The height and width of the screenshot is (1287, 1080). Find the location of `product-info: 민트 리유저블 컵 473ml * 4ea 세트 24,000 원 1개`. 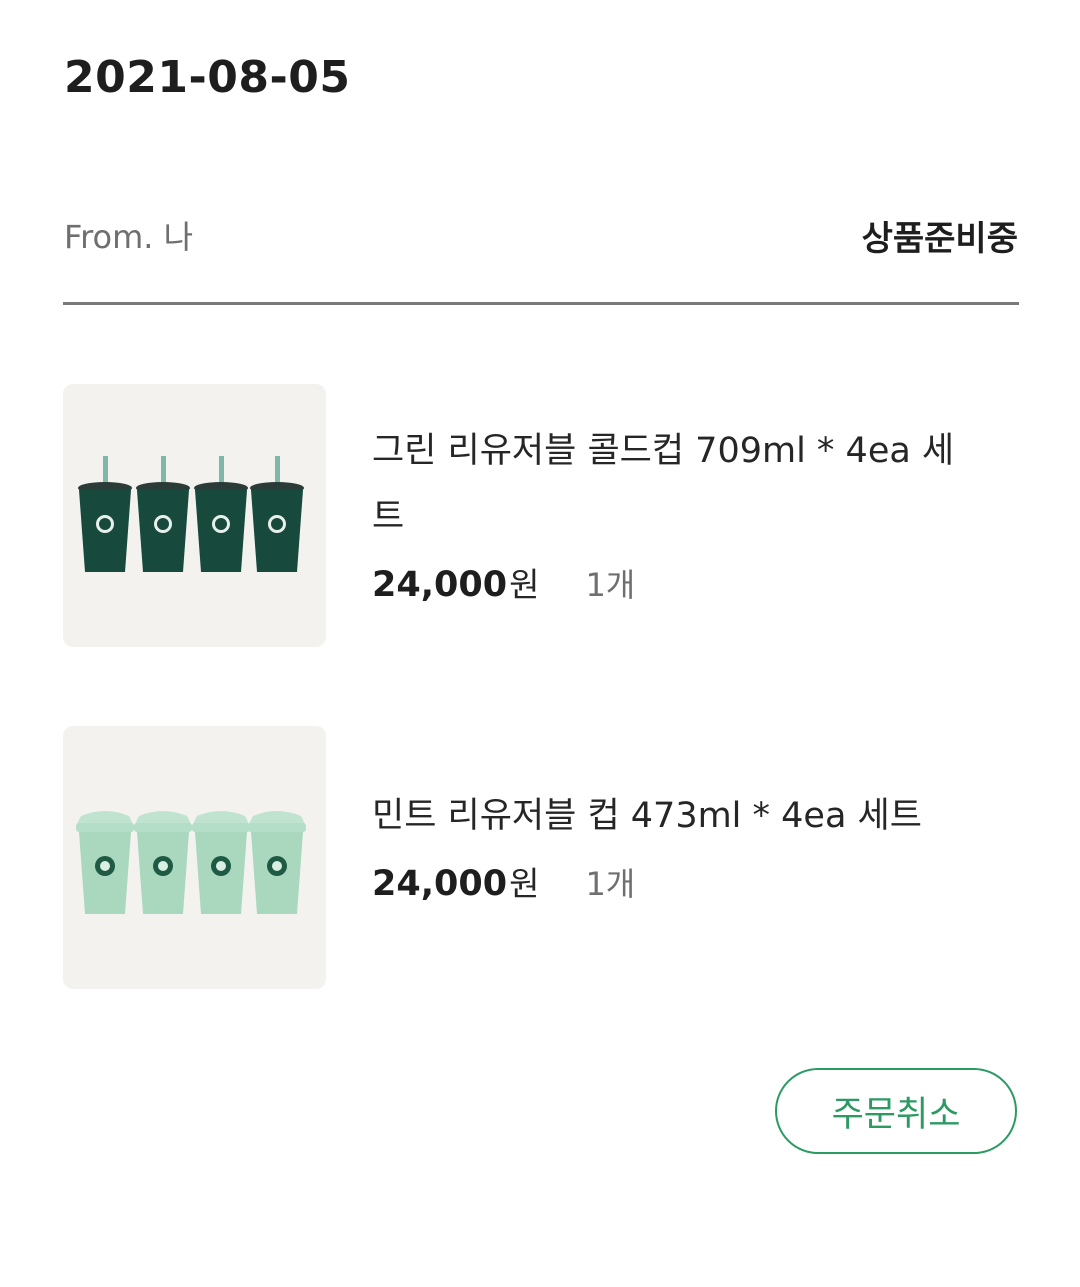

product-info: 민트 리유저블 컵 473ml * 4ea 세트 24,000 원 1개 is located at coordinates (695, 844).